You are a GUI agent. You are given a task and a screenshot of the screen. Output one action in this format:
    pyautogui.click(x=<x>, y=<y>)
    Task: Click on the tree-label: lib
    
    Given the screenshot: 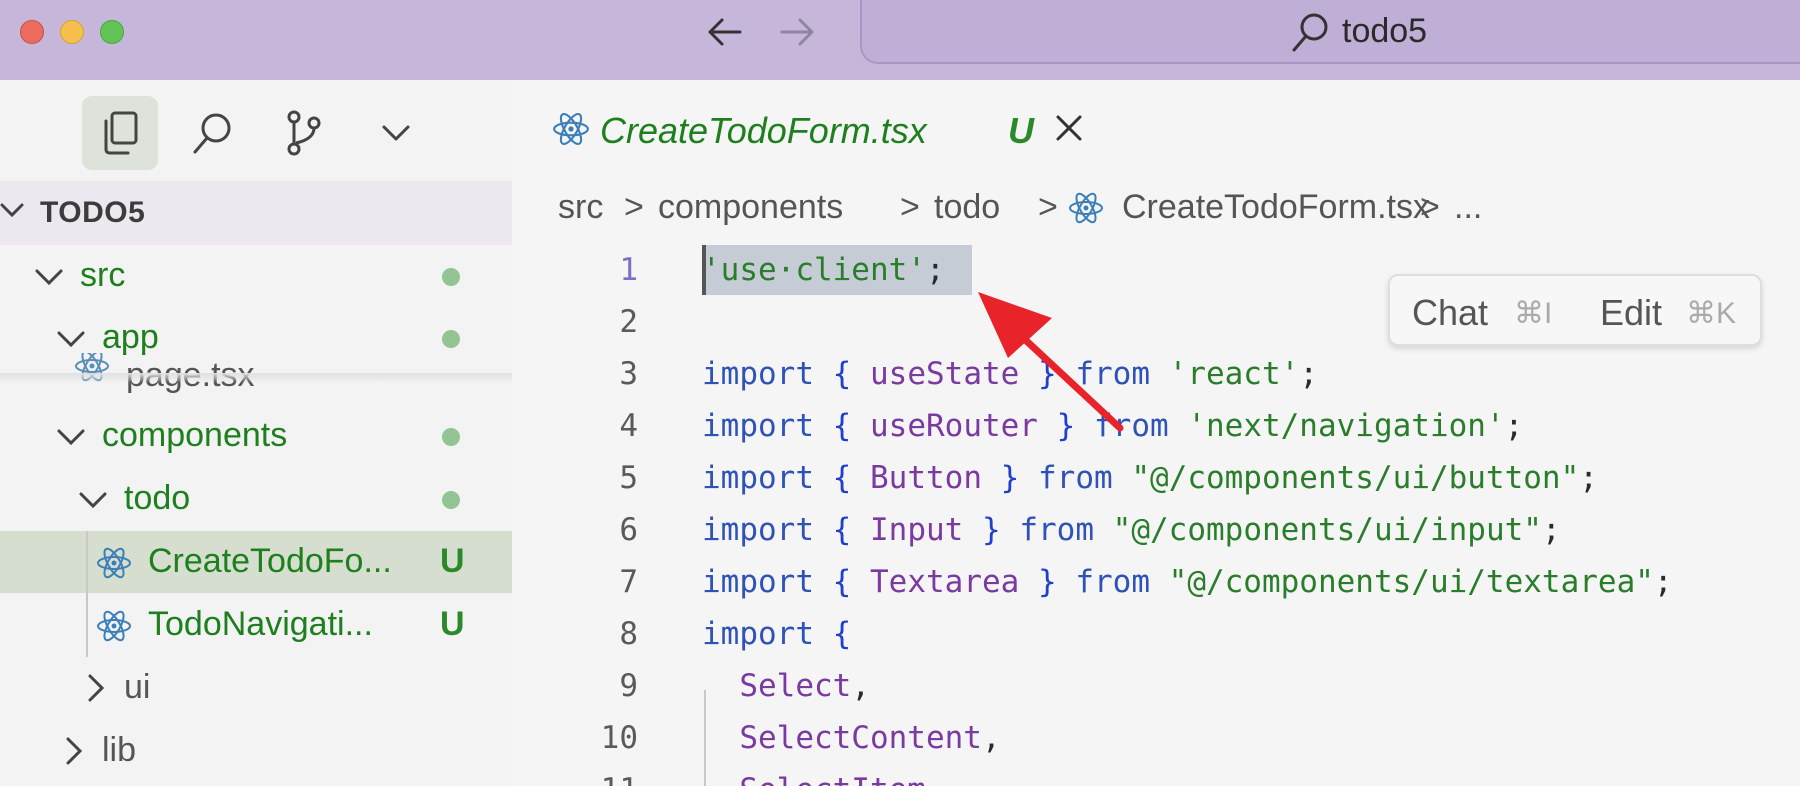 What is the action you would take?
    pyautogui.click(x=119, y=750)
    